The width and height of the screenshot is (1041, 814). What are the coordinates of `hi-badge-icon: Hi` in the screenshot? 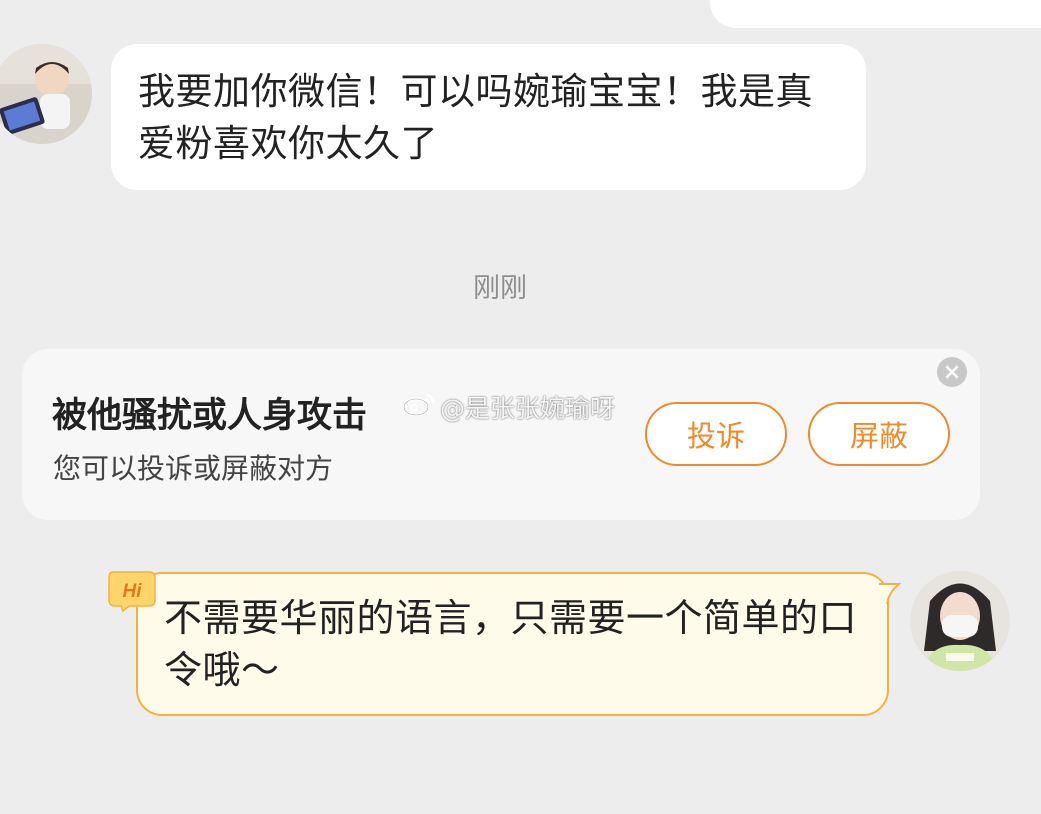 It's located at (132, 590).